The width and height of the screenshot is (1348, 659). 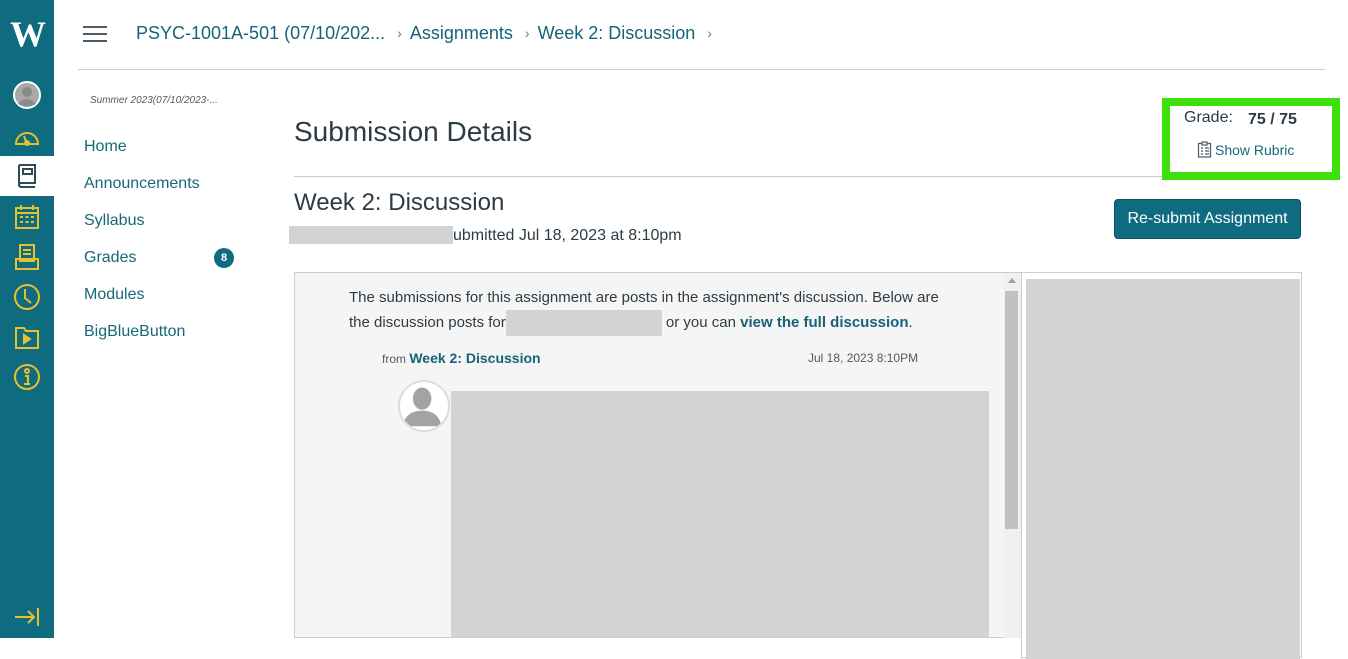 What do you see at coordinates (169, 146) in the screenshot?
I see `course-nav-home: Home` at bounding box center [169, 146].